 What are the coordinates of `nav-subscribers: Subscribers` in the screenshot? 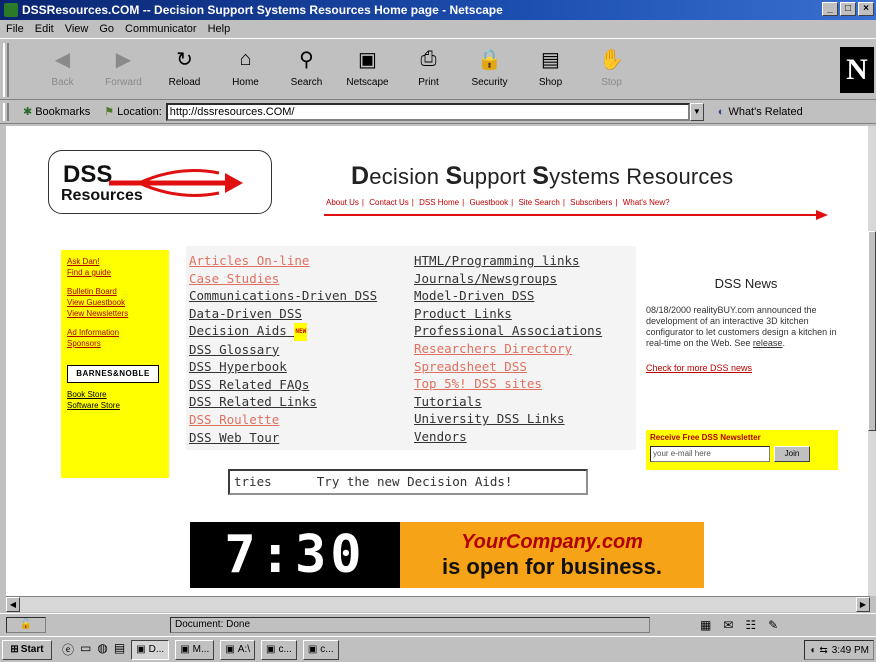 It's located at (591, 202).